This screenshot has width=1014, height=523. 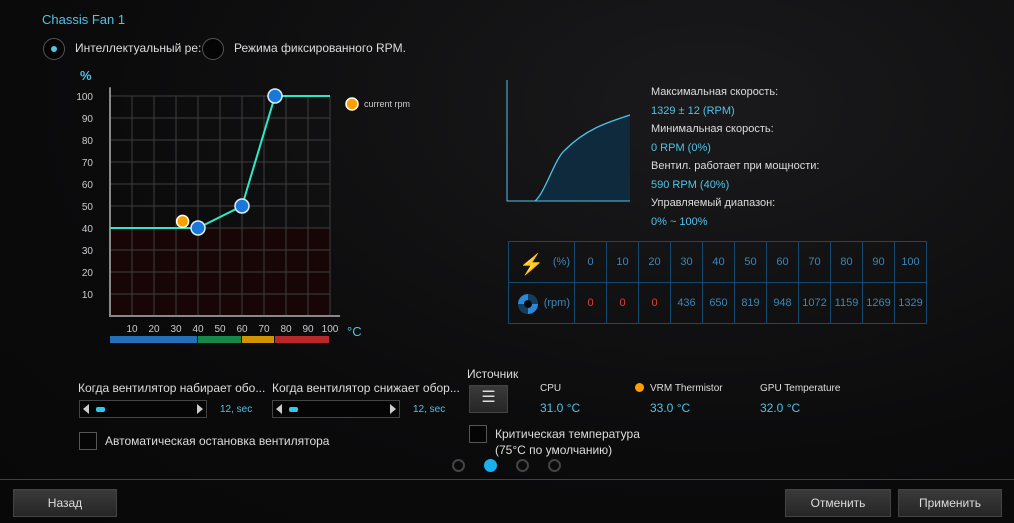 I want to click on pct-cell: 0, so click(x=590, y=262).